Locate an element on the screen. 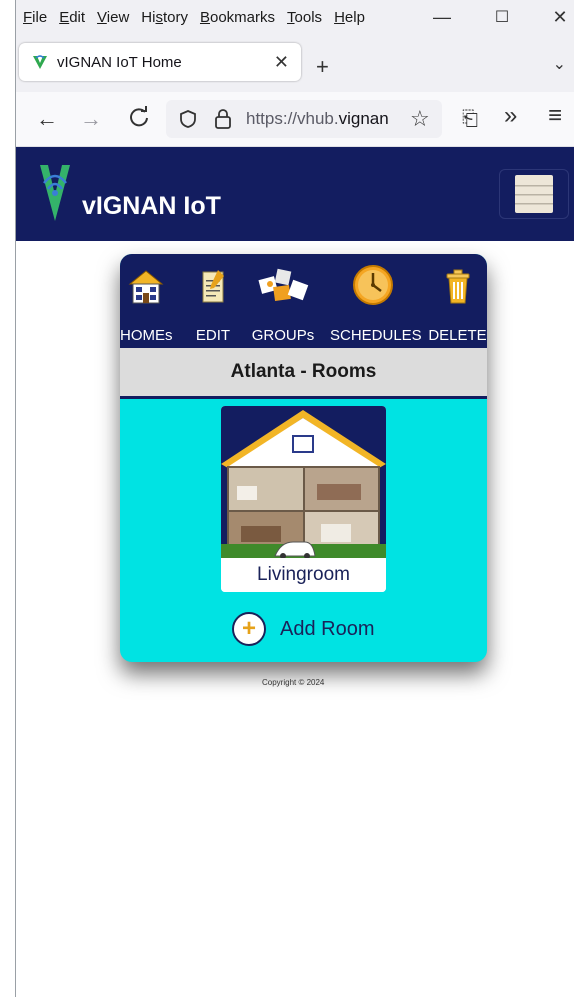 The height and width of the screenshot is (997, 574). menu-bookmarks: Bookmarks is located at coordinates (237, 17).